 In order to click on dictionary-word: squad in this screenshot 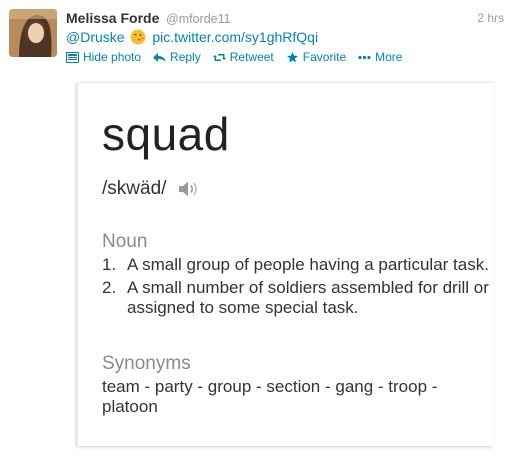, I will do `click(166, 134)`.